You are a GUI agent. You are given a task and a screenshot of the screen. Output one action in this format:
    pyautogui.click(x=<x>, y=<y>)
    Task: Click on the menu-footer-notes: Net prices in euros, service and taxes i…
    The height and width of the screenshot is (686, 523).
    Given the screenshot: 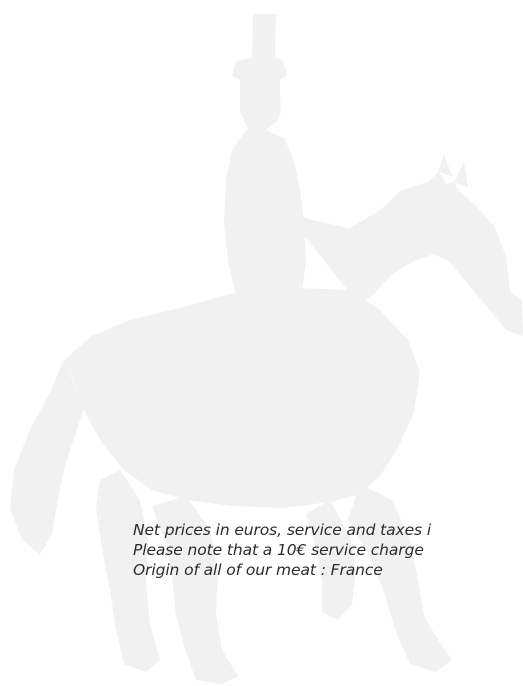 What is the action you would take?
    pyautogui.click(x=328, y=550)
    